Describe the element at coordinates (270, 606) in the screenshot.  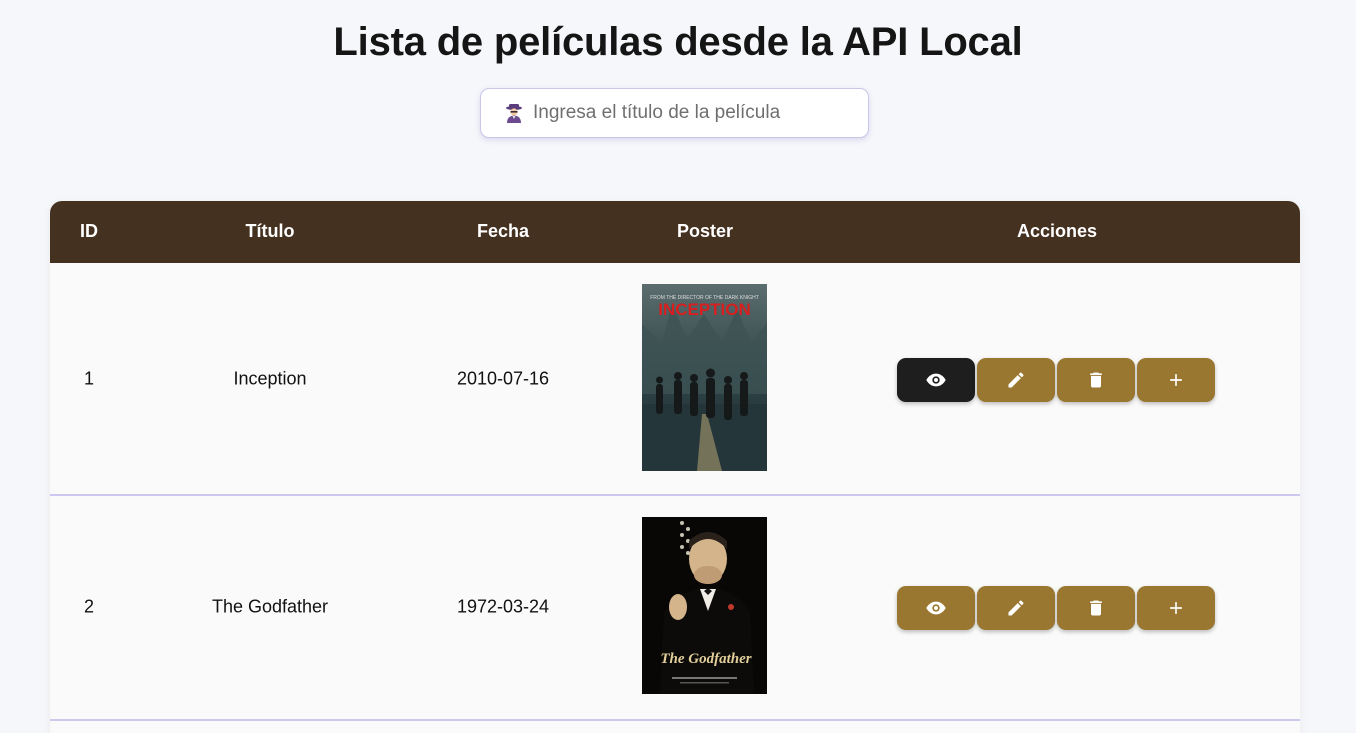
I see `cell-title: The Godfather` at that location.